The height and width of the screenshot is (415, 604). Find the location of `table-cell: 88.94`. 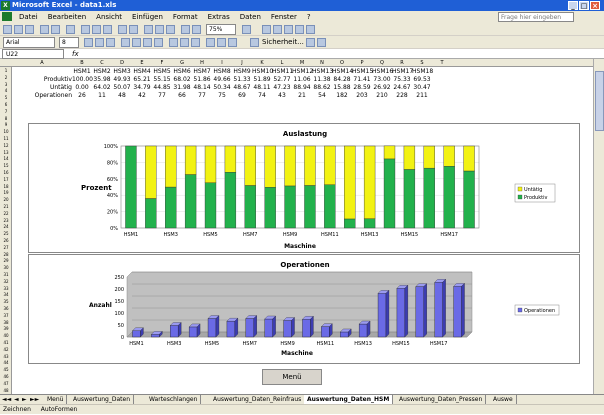

table-cell: 88.94 is located at coordinates (302, 88).